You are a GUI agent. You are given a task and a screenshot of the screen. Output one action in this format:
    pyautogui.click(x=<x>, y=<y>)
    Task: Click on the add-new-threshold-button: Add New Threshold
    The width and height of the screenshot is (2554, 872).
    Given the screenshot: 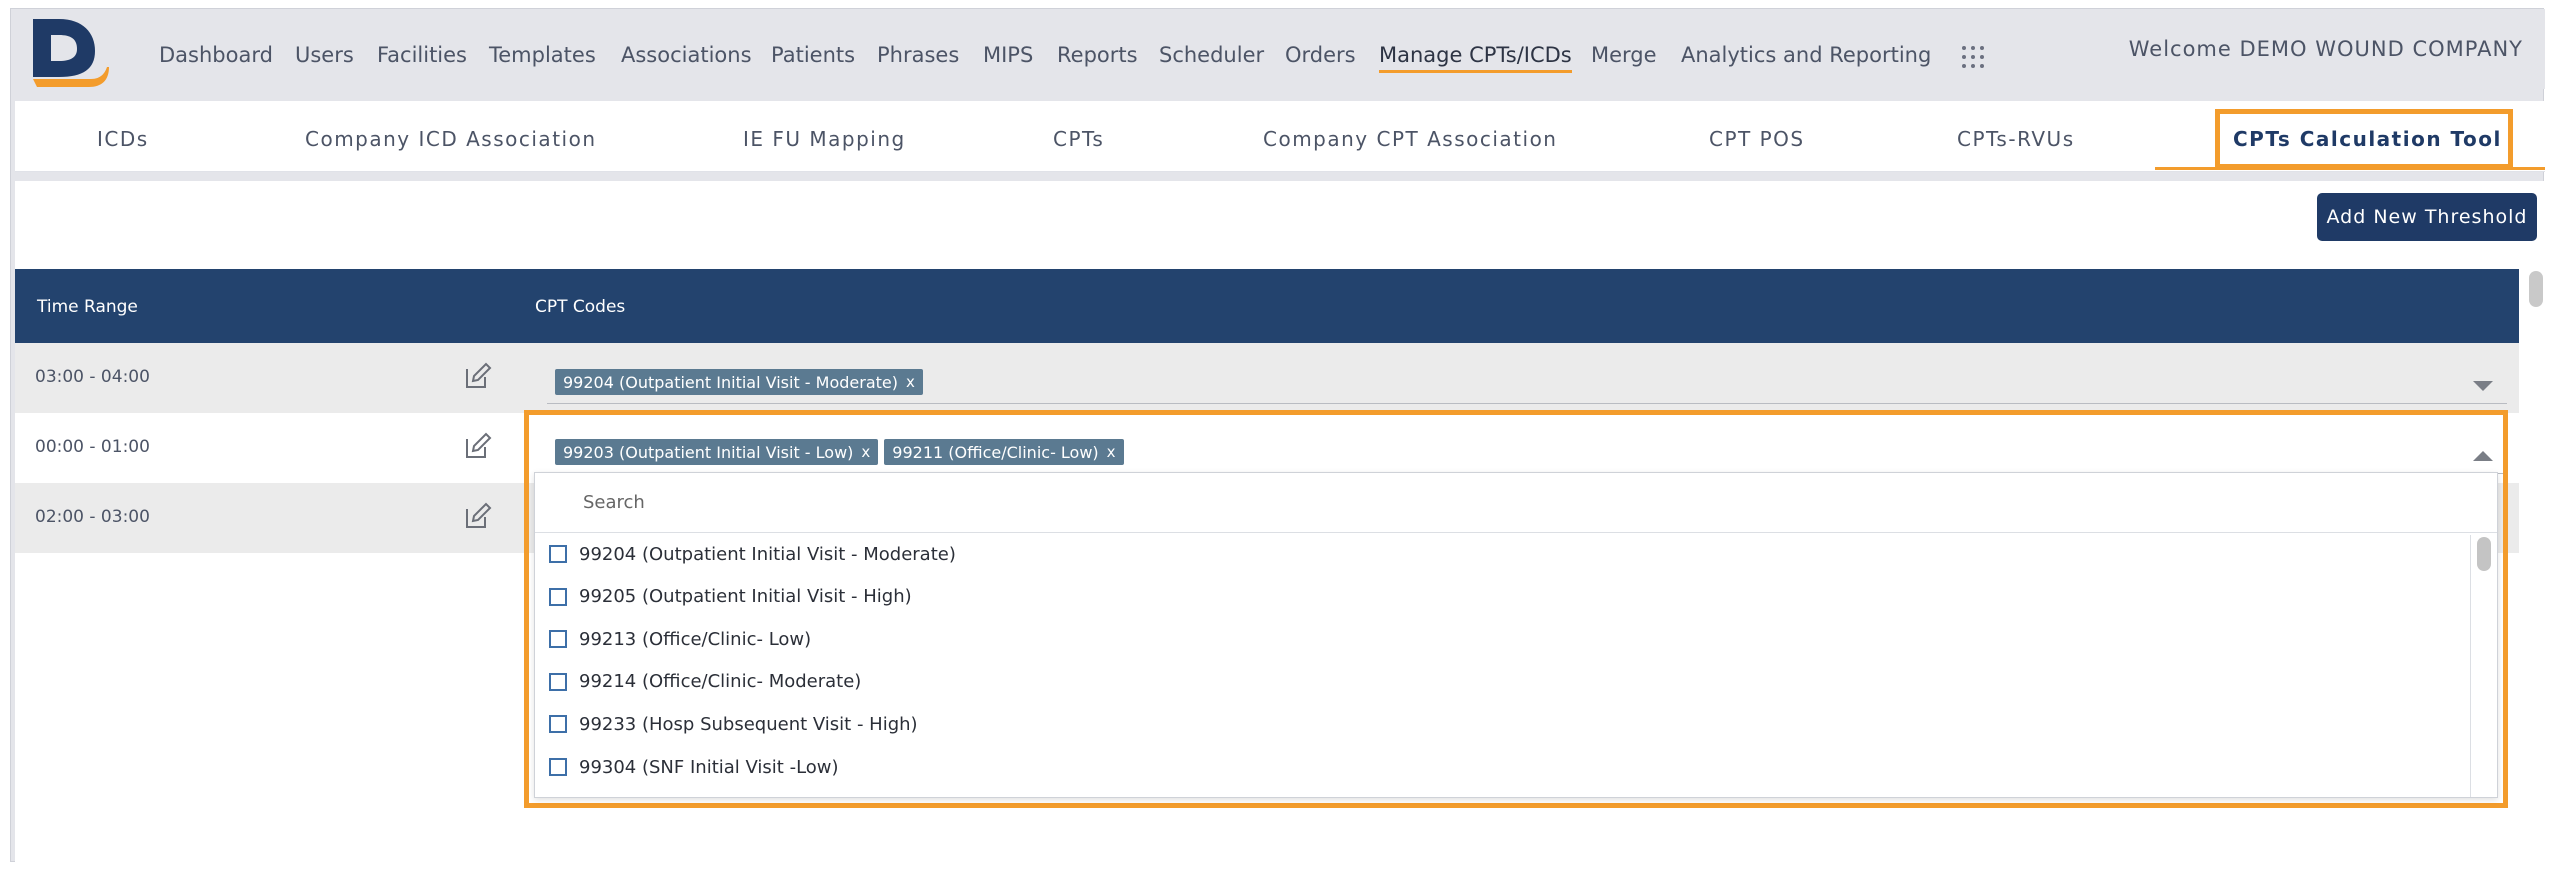 What is the action you would take?
    pyautogui.click(x=2427, y=217)
    